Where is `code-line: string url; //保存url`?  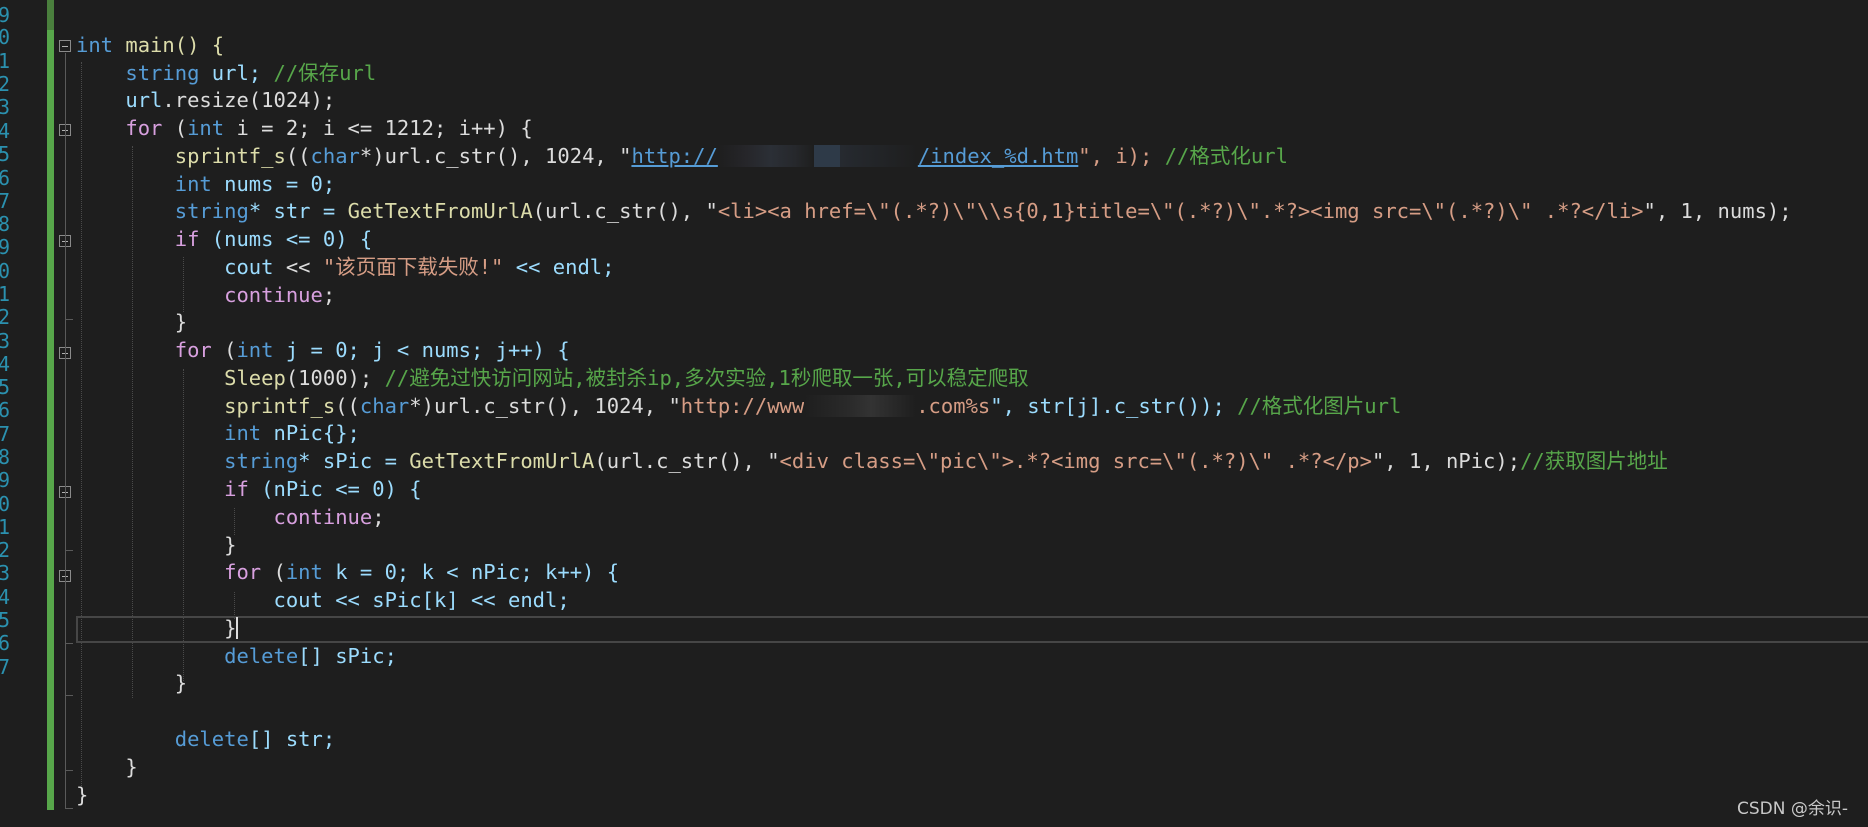
code-line: string url; //保存url is located at coordinates (226, 74).